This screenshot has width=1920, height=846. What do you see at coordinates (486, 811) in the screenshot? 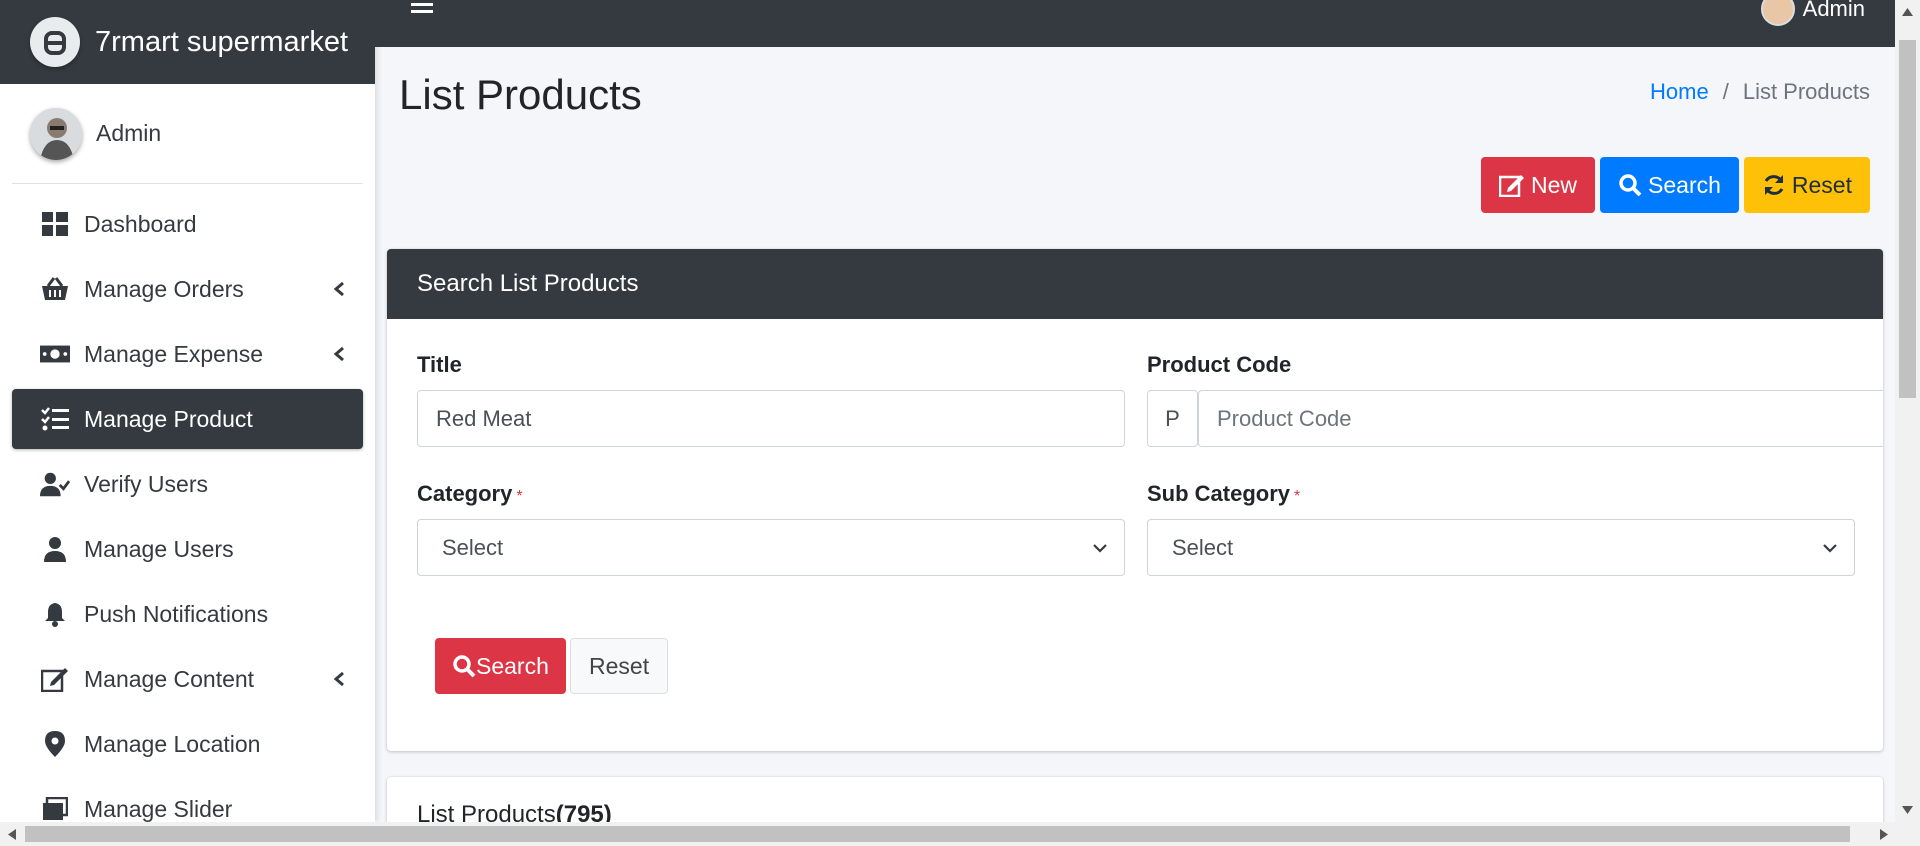
I see `list-products-title-text: List Products` at bounding box center [486, 811].